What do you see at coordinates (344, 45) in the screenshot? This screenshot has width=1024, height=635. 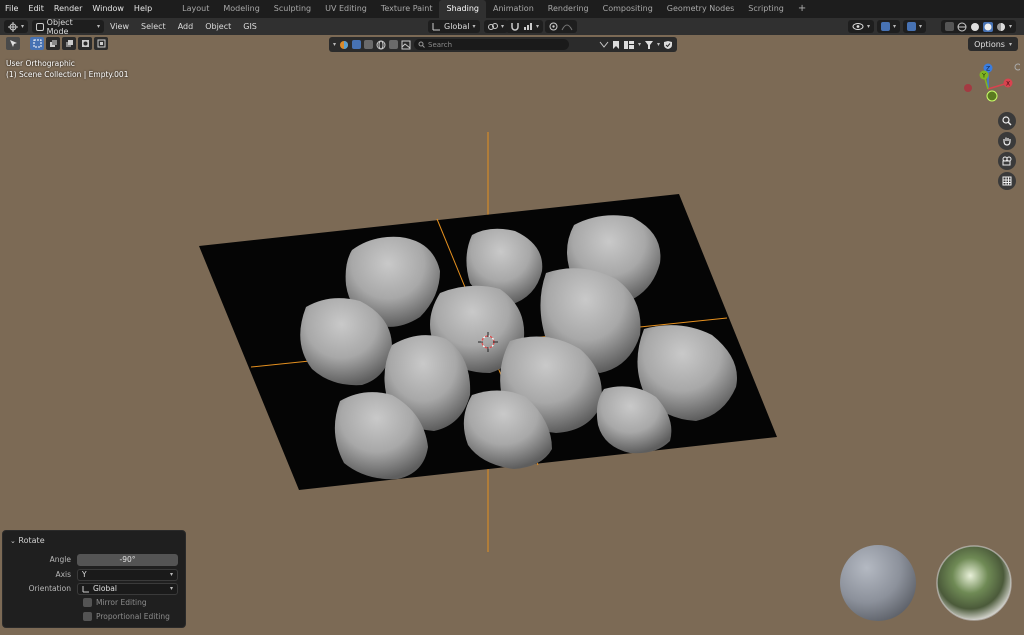 I see `shader-icon` at bounding box center [344, 45].